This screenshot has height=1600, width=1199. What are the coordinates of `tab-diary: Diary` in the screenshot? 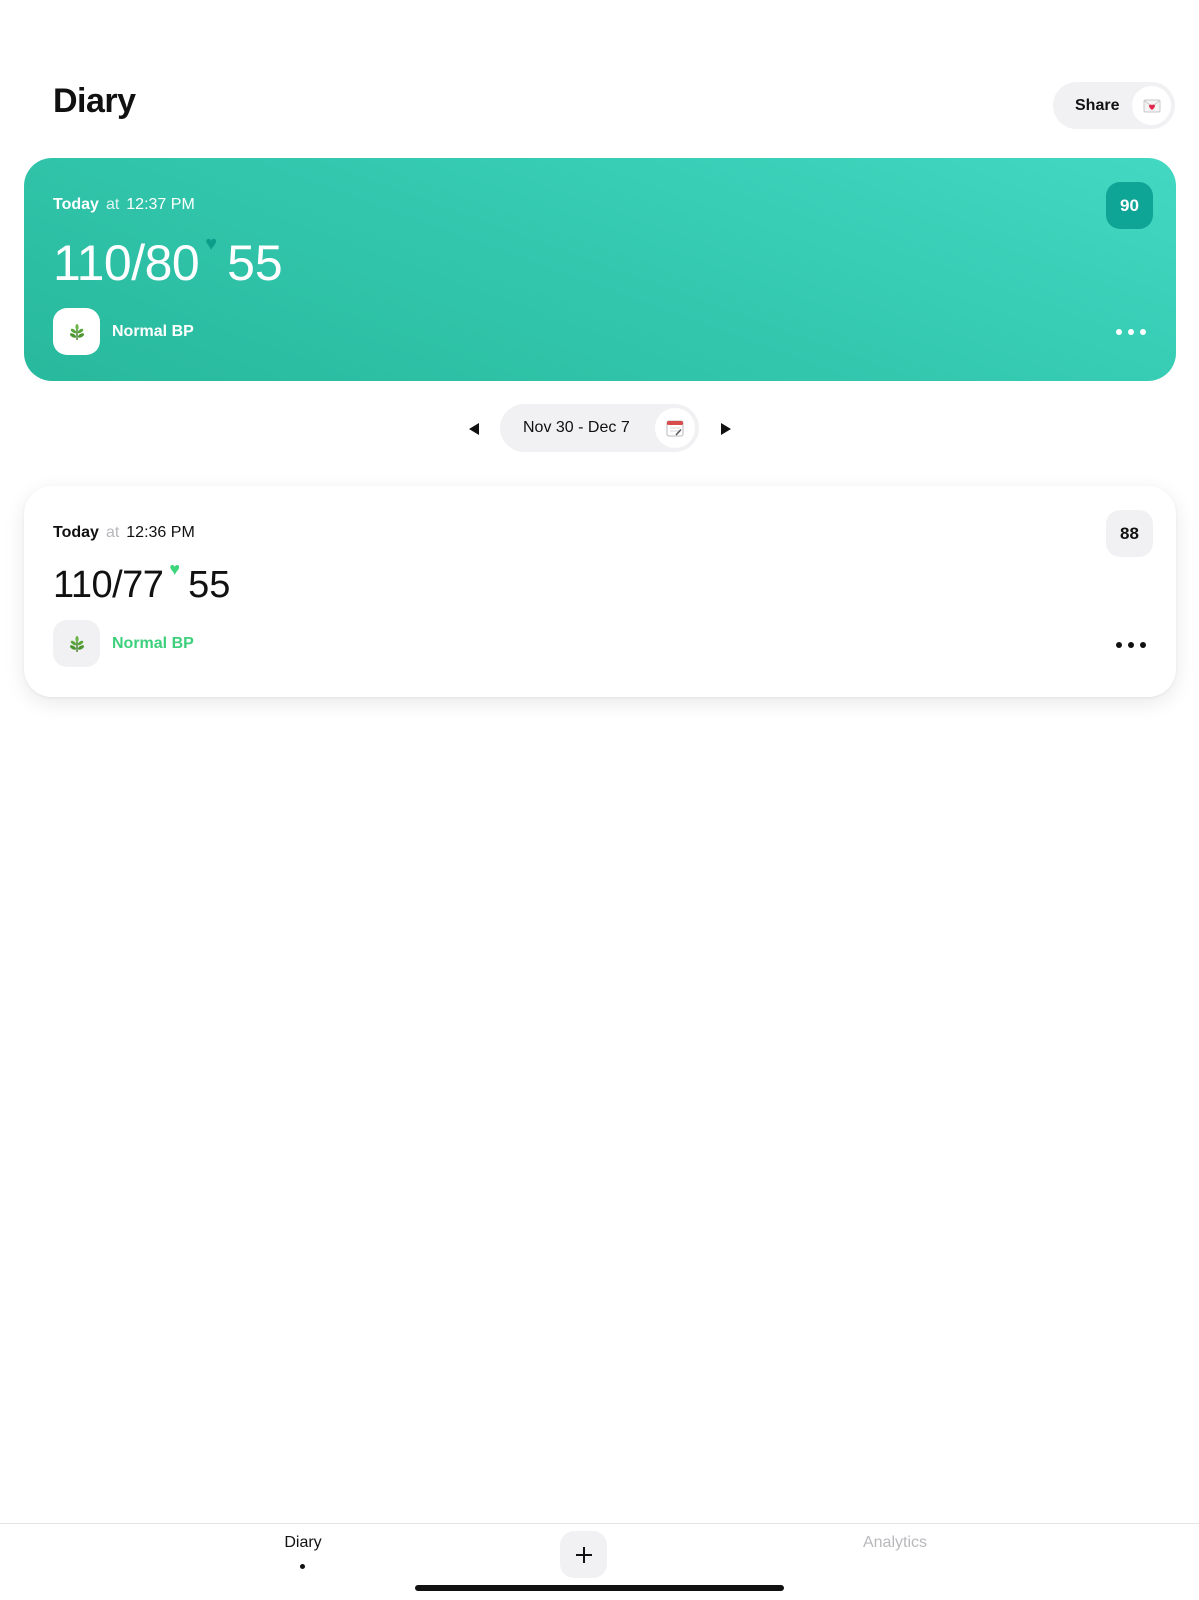 It's located at (303, 1543).